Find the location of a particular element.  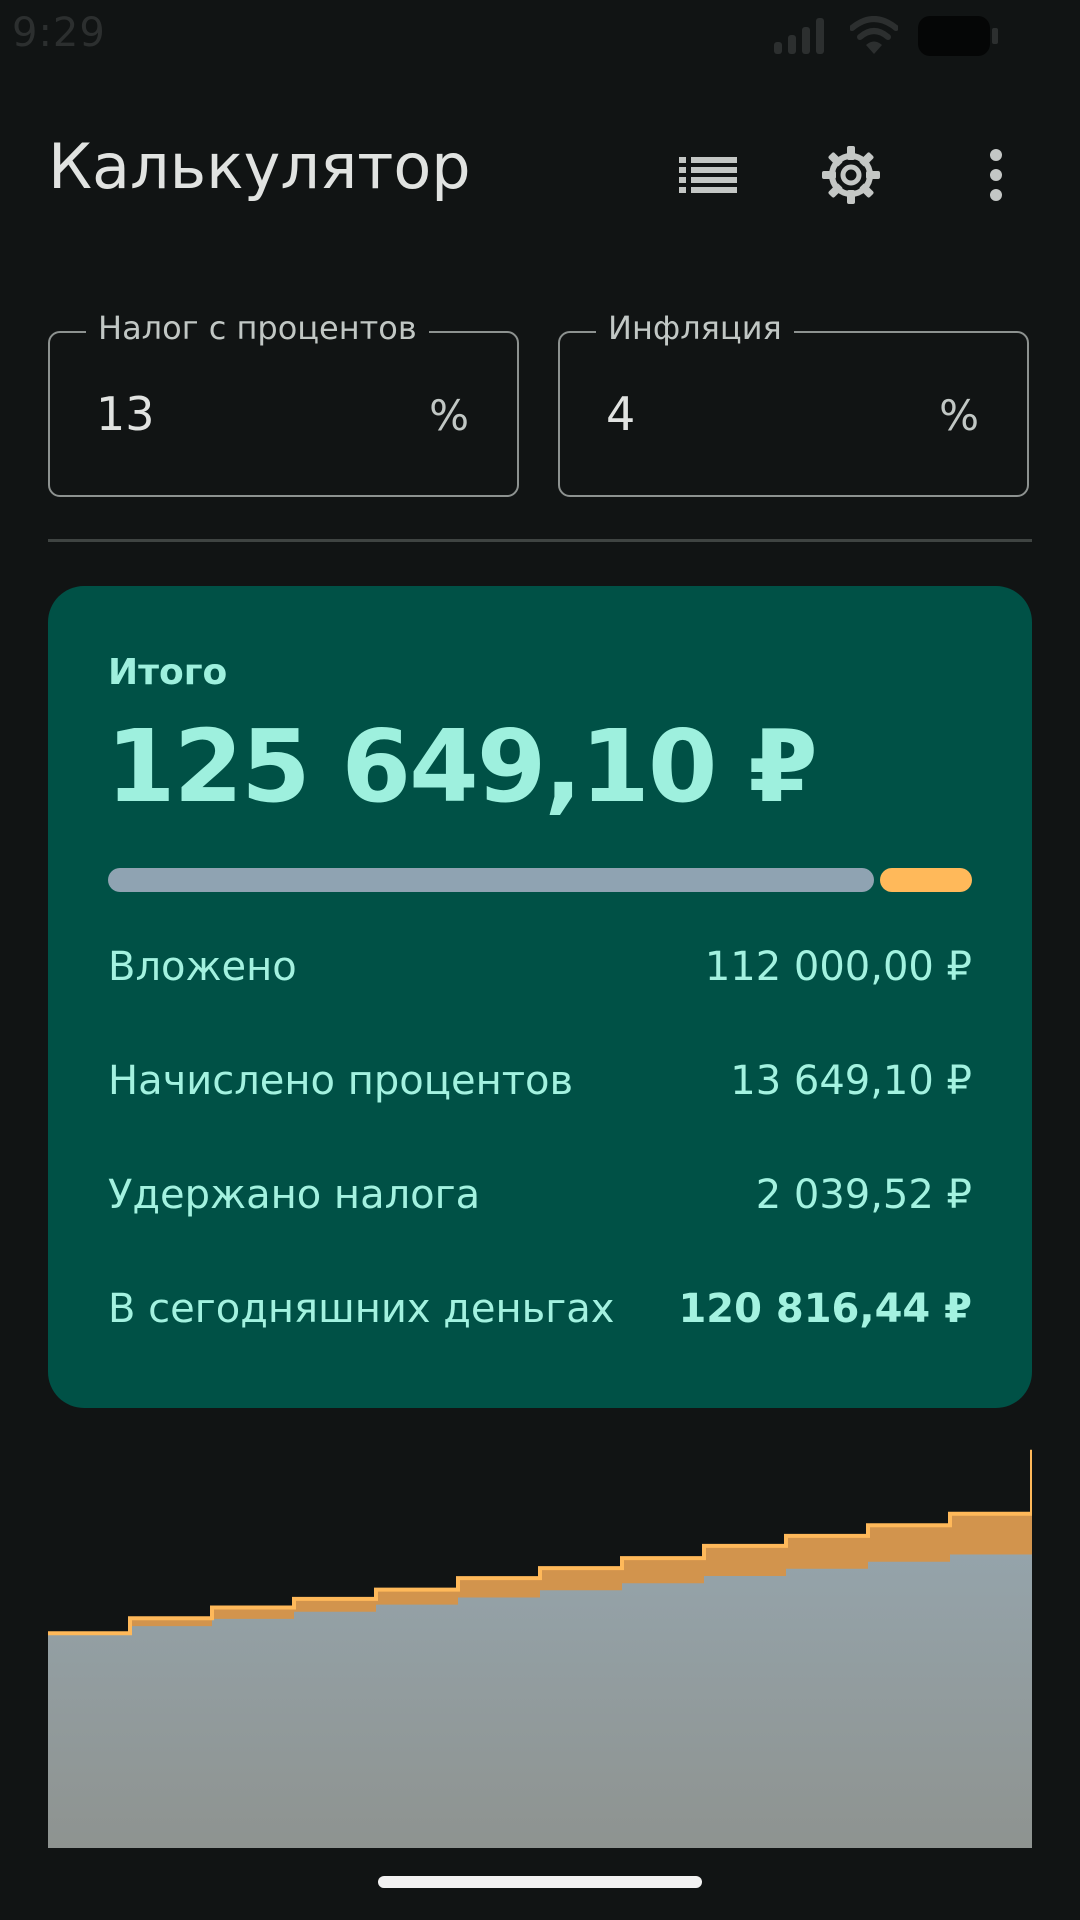

settings-button is located at coordinates (851, 175).